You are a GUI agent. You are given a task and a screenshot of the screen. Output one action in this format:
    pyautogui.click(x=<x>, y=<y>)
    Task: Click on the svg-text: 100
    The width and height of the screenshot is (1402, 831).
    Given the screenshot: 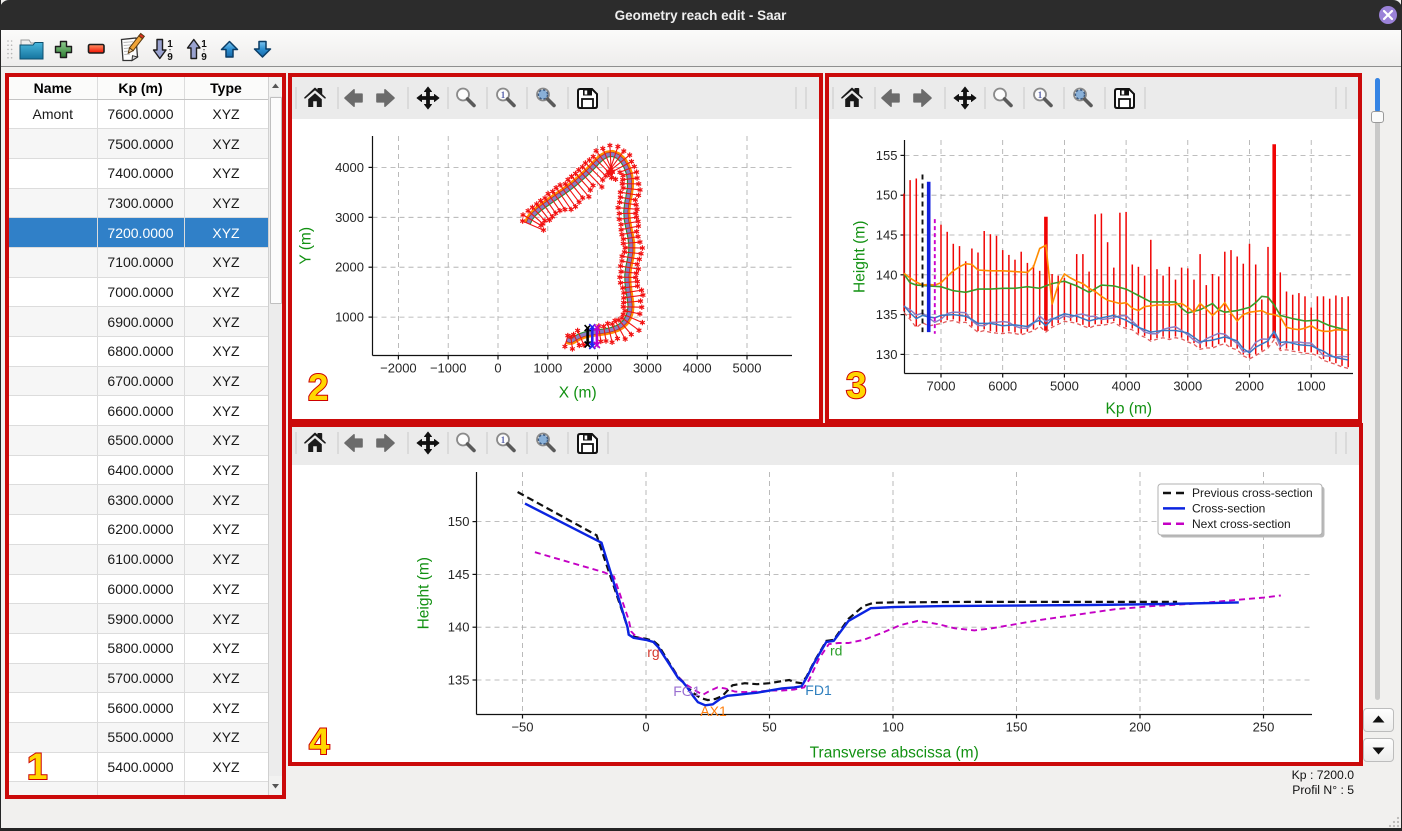 What is the action you would take?
    pyautogui.click(x=893, y=727)
    